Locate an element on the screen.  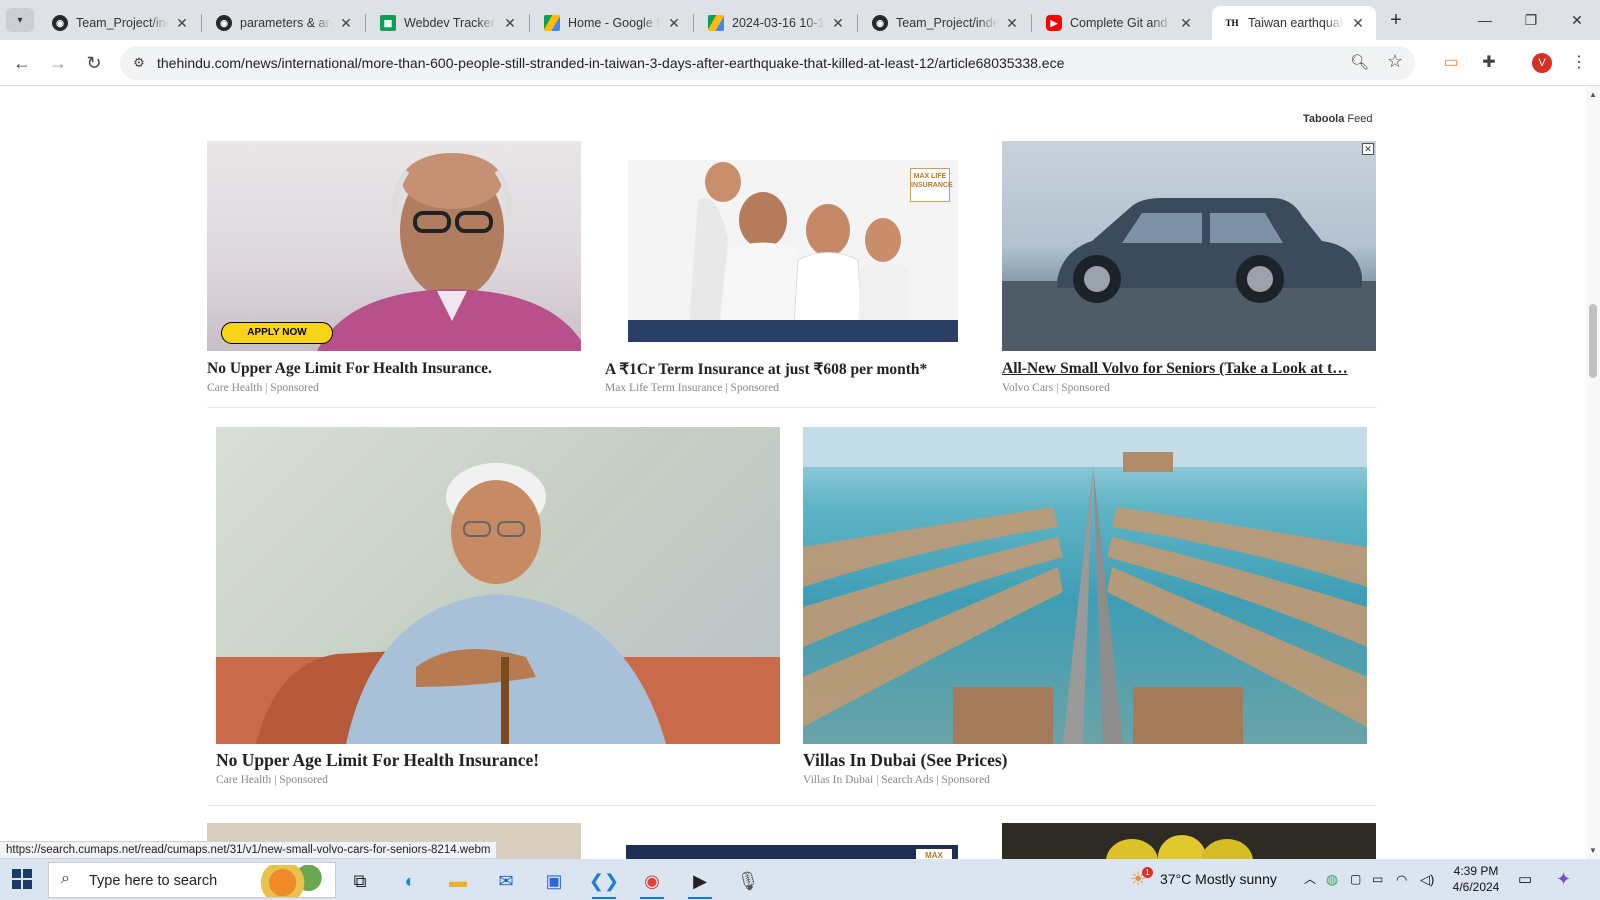
windows-start-icon is located at coordinates (22, 879).